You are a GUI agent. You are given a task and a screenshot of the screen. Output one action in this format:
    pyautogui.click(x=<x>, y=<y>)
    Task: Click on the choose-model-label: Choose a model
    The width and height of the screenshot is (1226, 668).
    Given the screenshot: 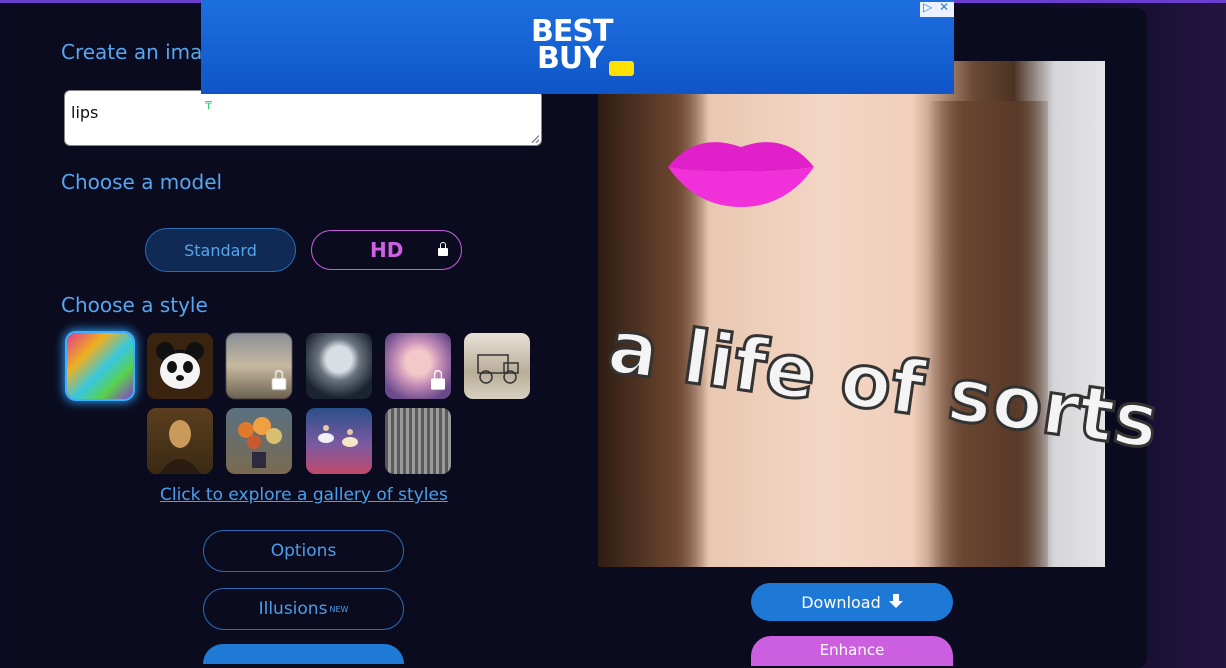 What is the action you would take?
    pyautogui.click(x=142, y=182)
    